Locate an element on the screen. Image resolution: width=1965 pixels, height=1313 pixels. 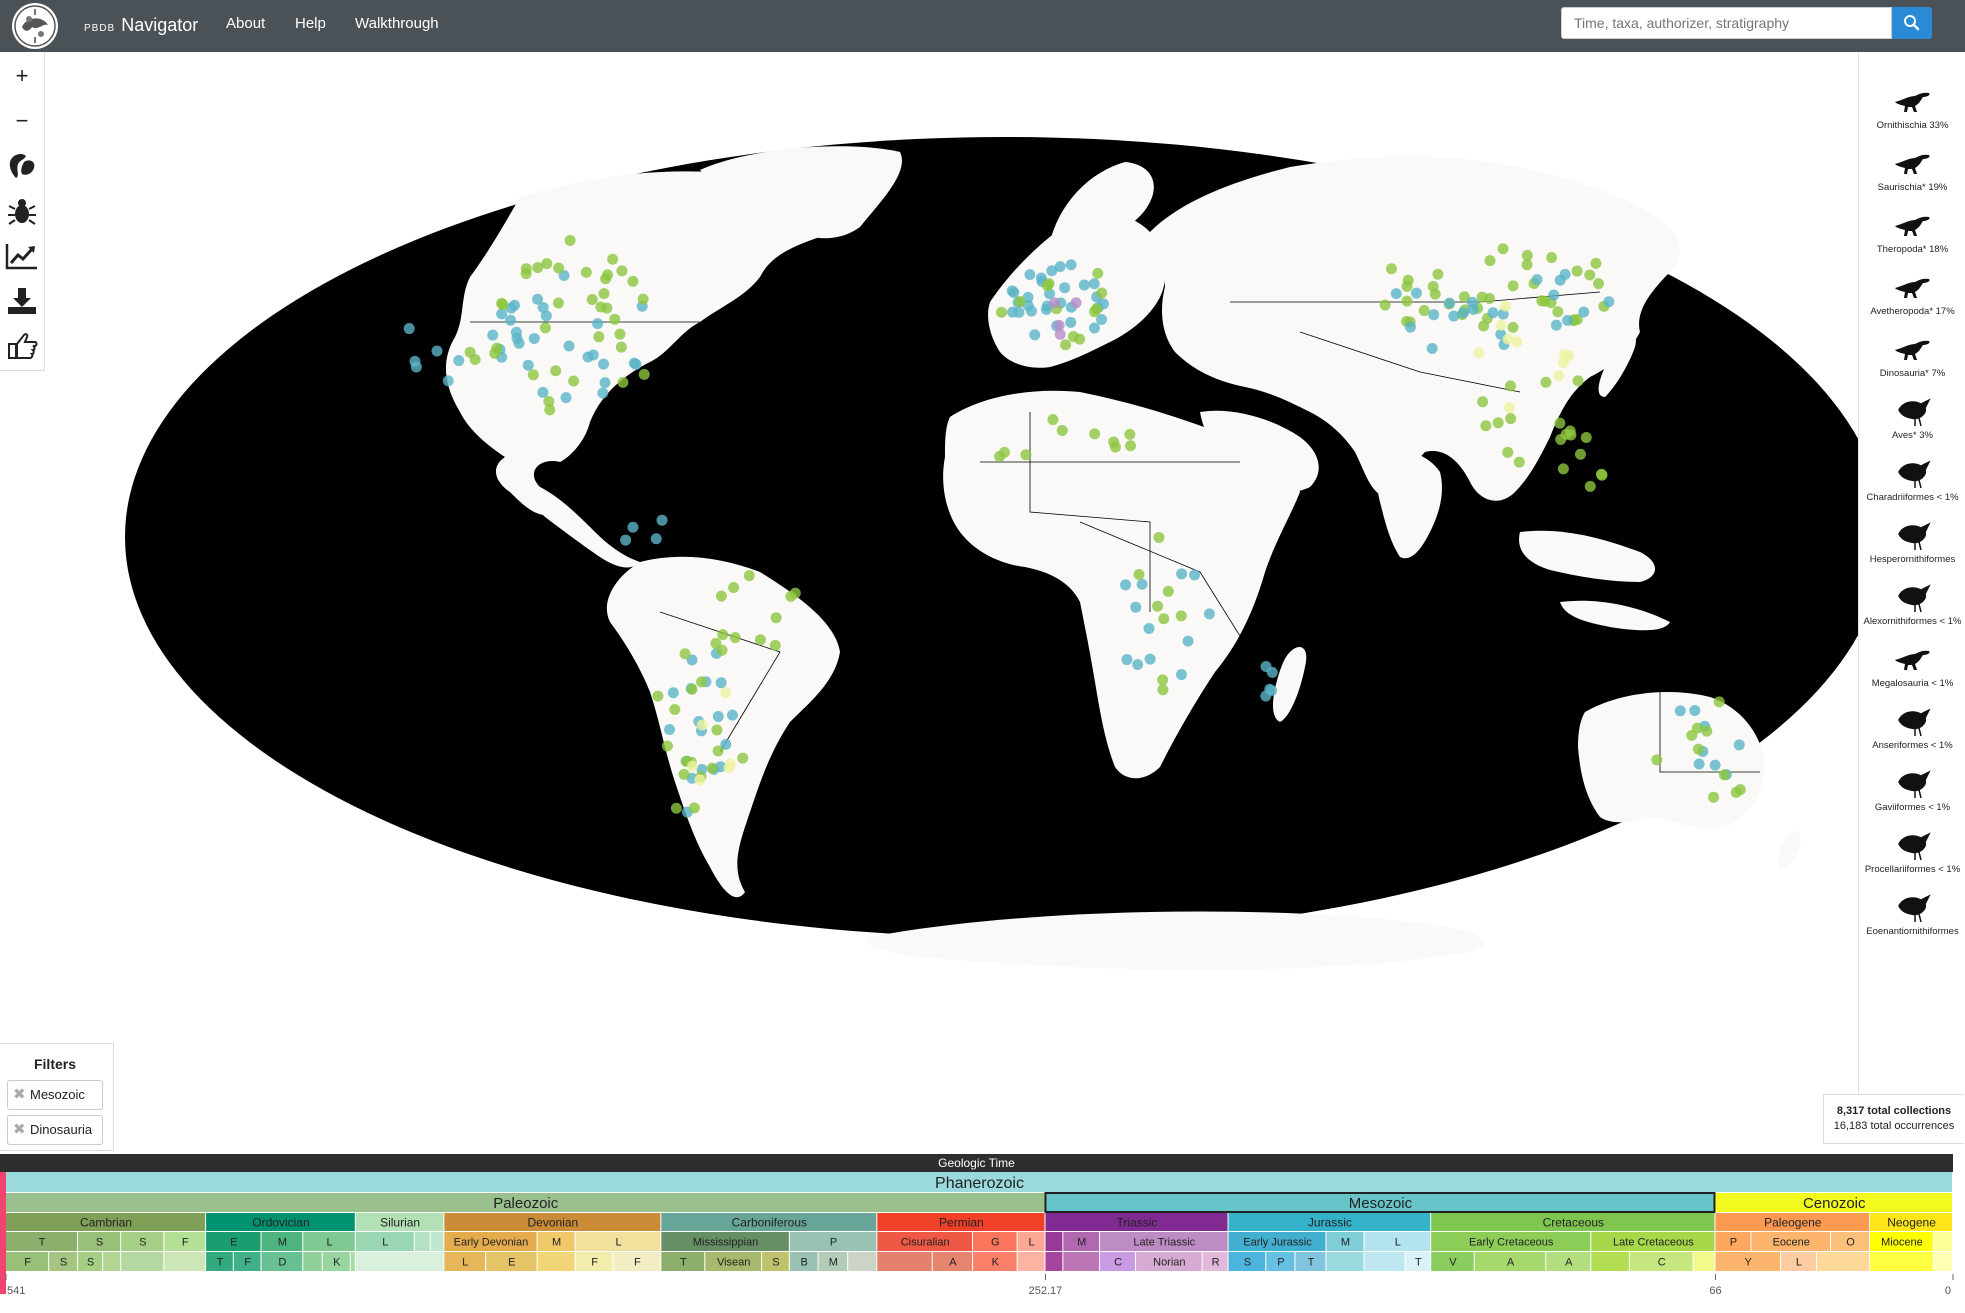
epoch-band is located at coordinates (1054, 1241).